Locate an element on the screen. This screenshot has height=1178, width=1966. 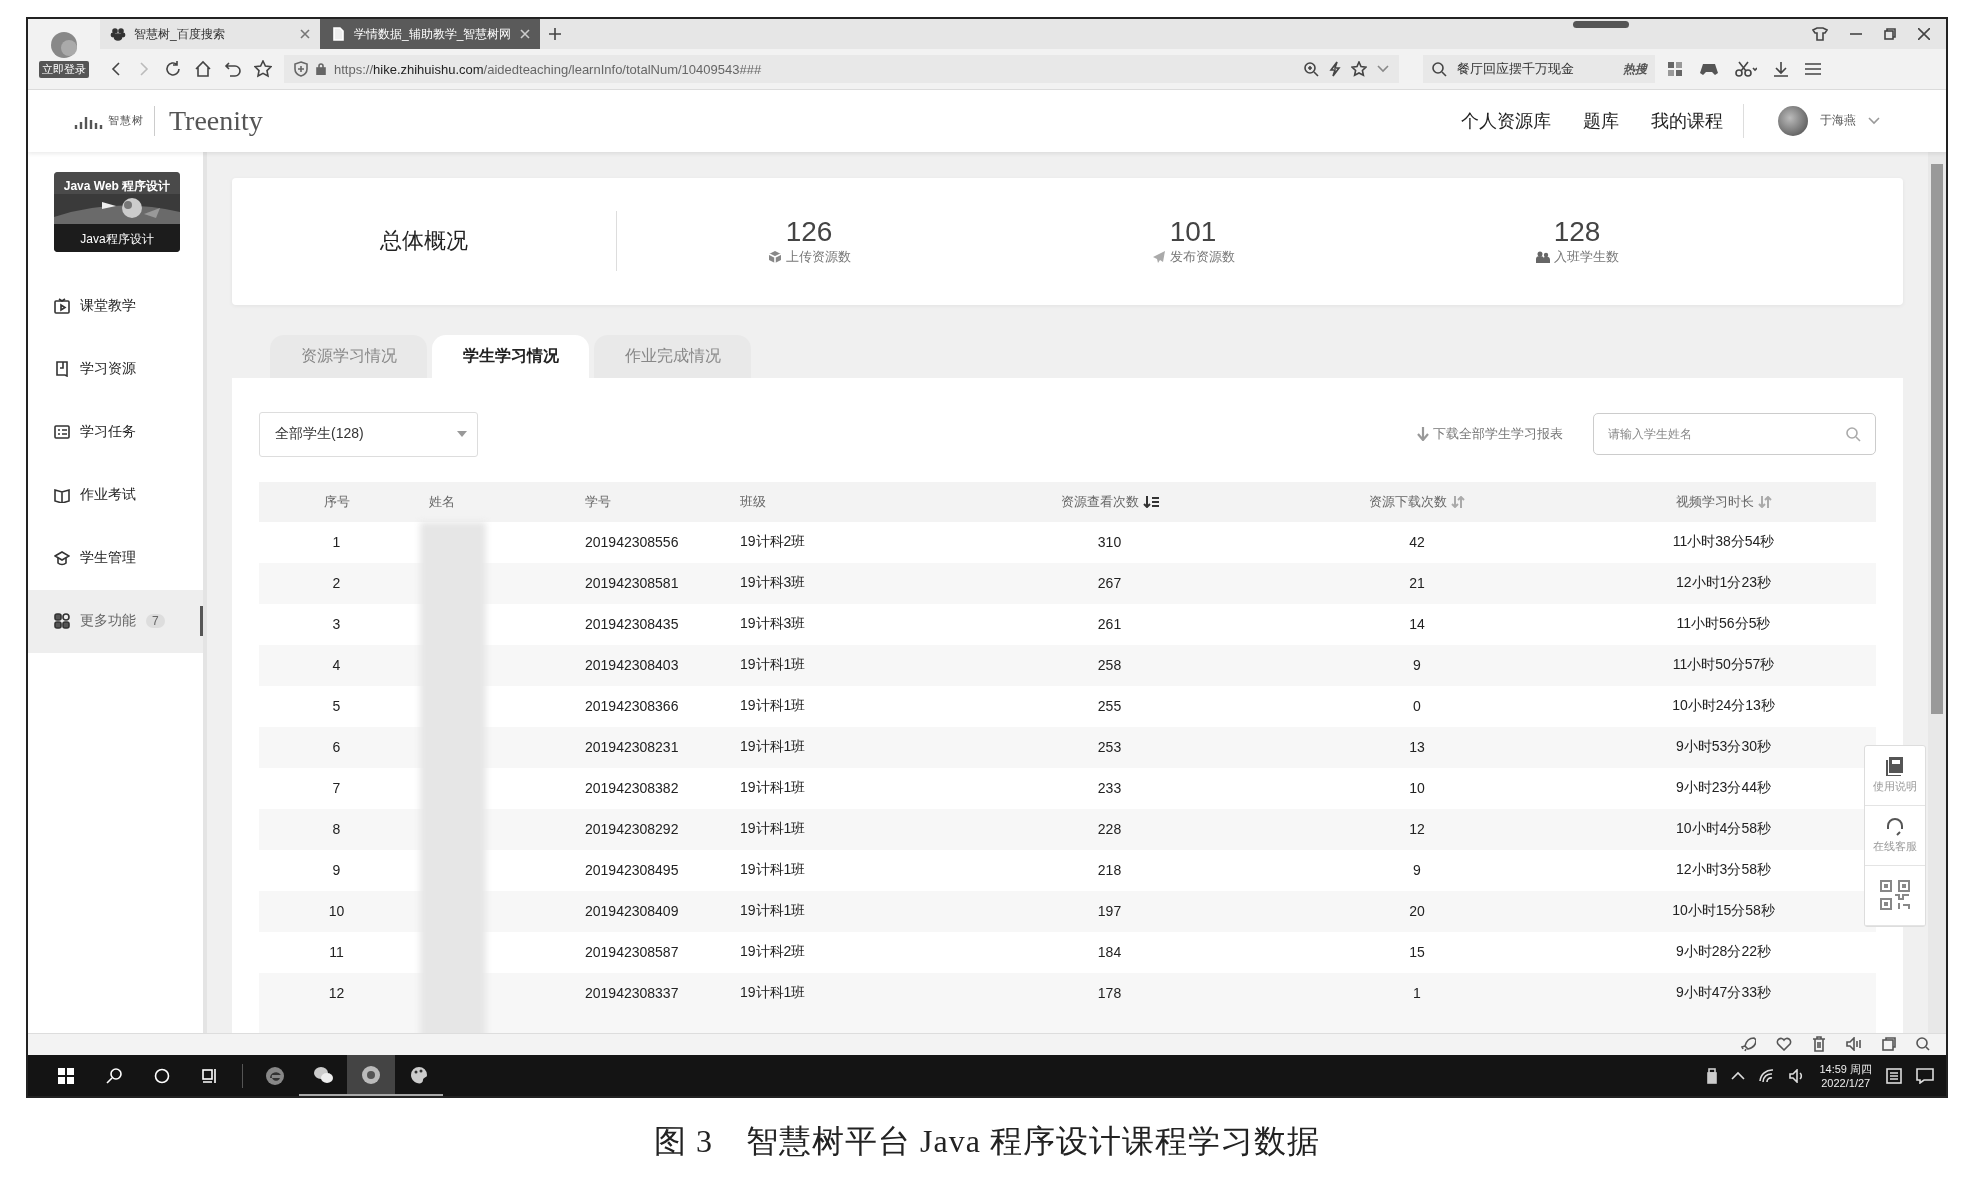
address-bar: https://hike.zhihuishu.com/aidedteaching/learnInfo/totalNum/10409543### is located at coordinates (841, 69).